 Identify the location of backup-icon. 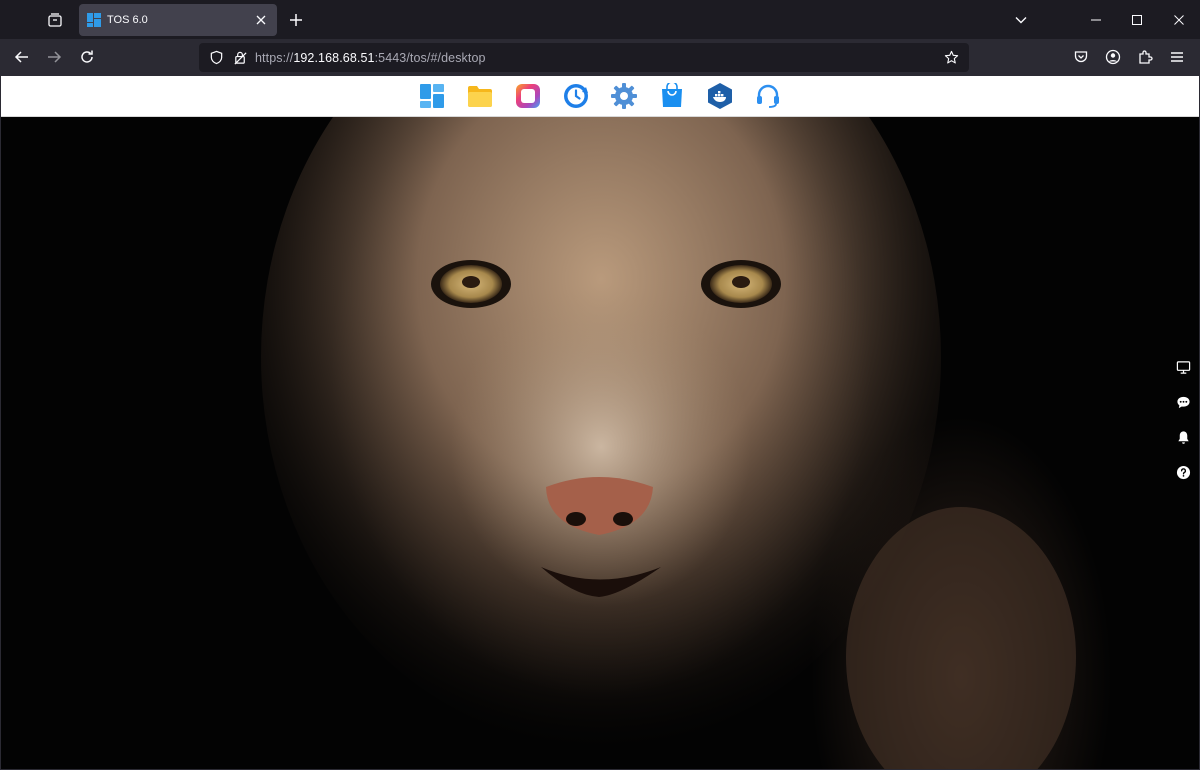
(576, 96).